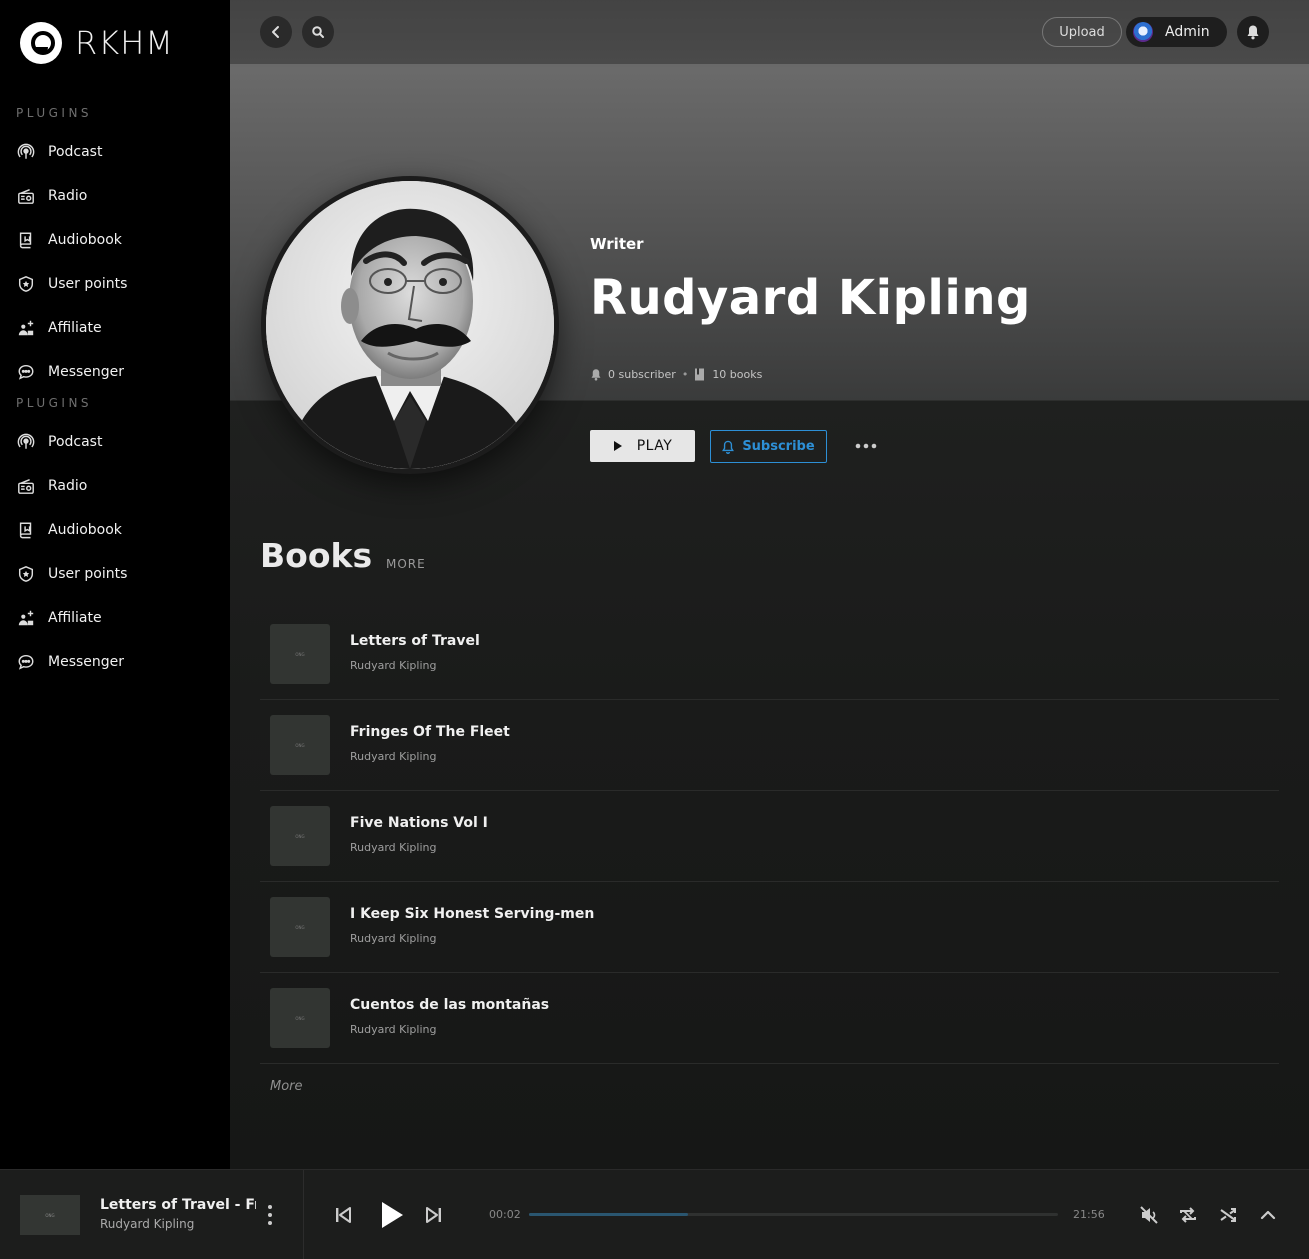  Describe the element at coordinates (810, 298) in the screenshot. I see `artist-name: Rudyard Kipling` at that location.